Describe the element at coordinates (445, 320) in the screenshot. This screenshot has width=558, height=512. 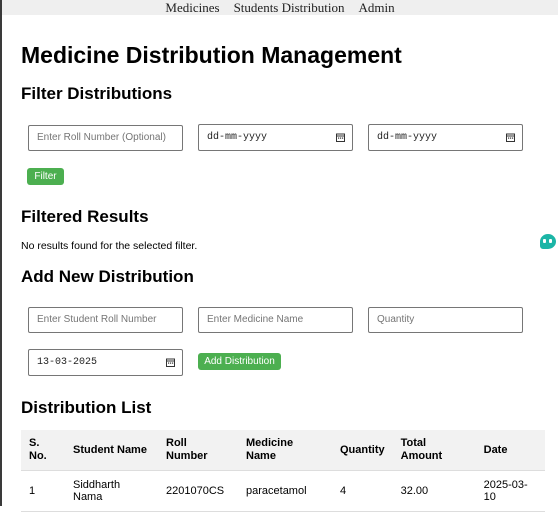
I see `add-quantity-input: Quantity` at that location.